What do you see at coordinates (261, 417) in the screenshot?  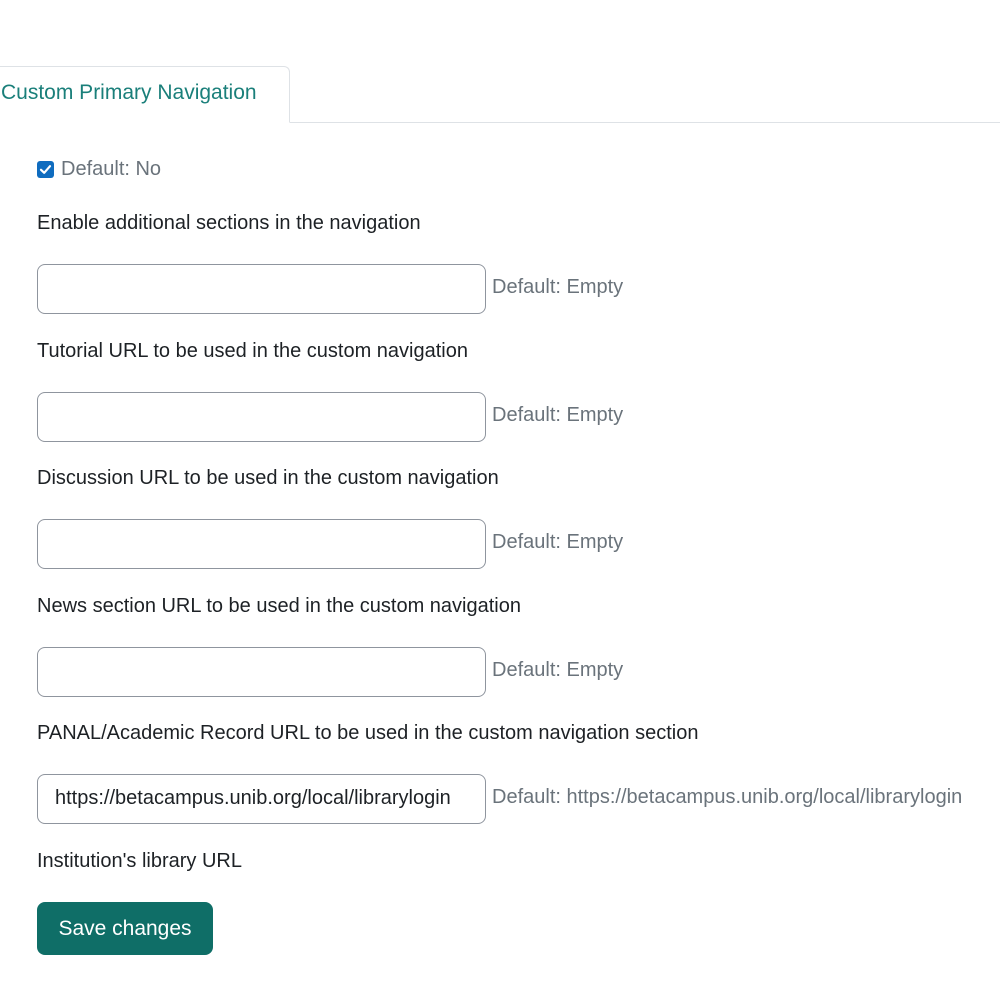 I see `discussion-url-input` at bounding box center [261, 417].